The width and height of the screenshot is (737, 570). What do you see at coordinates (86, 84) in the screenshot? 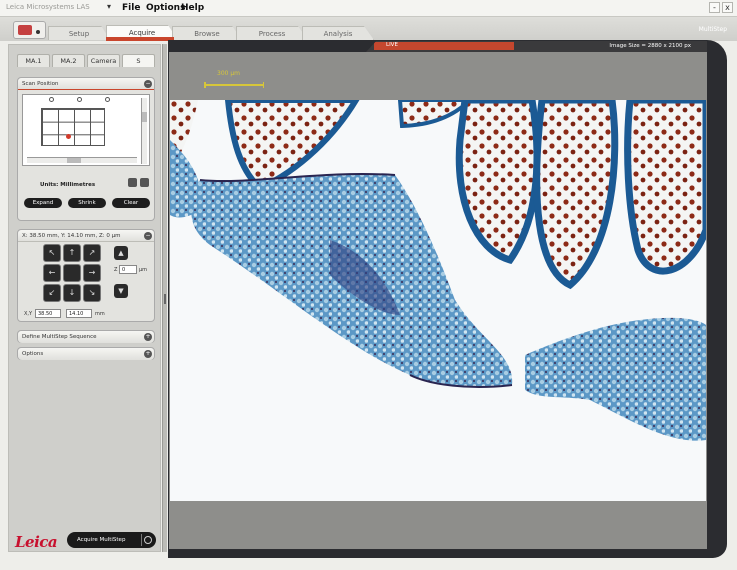
I see `scan-position-header: Scan Position −` at bounding box center [86, 84].